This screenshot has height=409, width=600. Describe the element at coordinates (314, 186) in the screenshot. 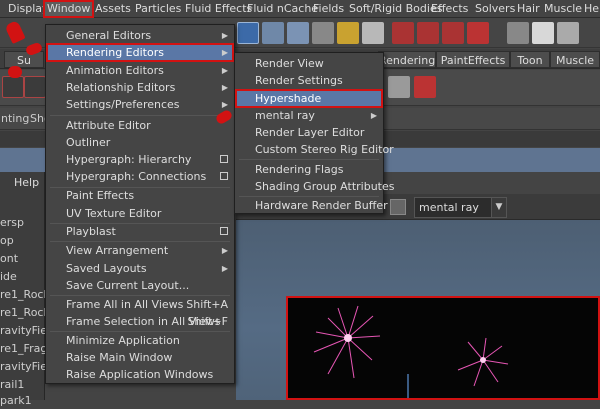

I see `menu-item-shading-group-attributes: Shading Group Attributes` at that location.